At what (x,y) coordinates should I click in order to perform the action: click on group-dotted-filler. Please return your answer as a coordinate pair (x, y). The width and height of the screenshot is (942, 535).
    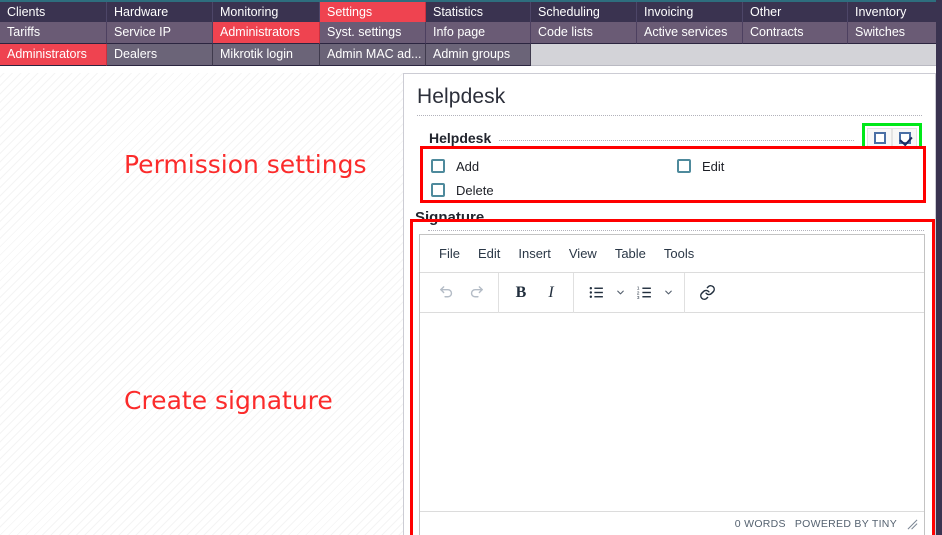
    Looking at the image, I should click on (676, 136).